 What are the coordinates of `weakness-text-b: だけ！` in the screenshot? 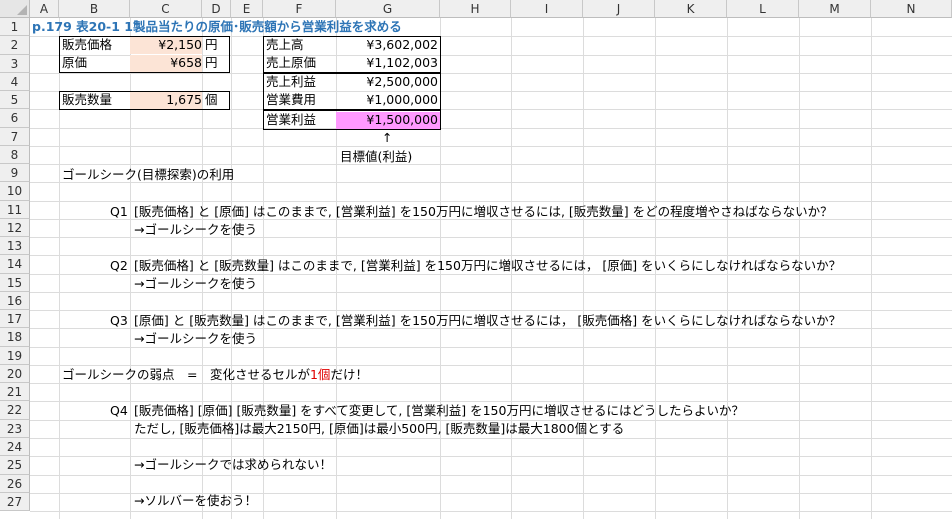 It's located at (349, 374).